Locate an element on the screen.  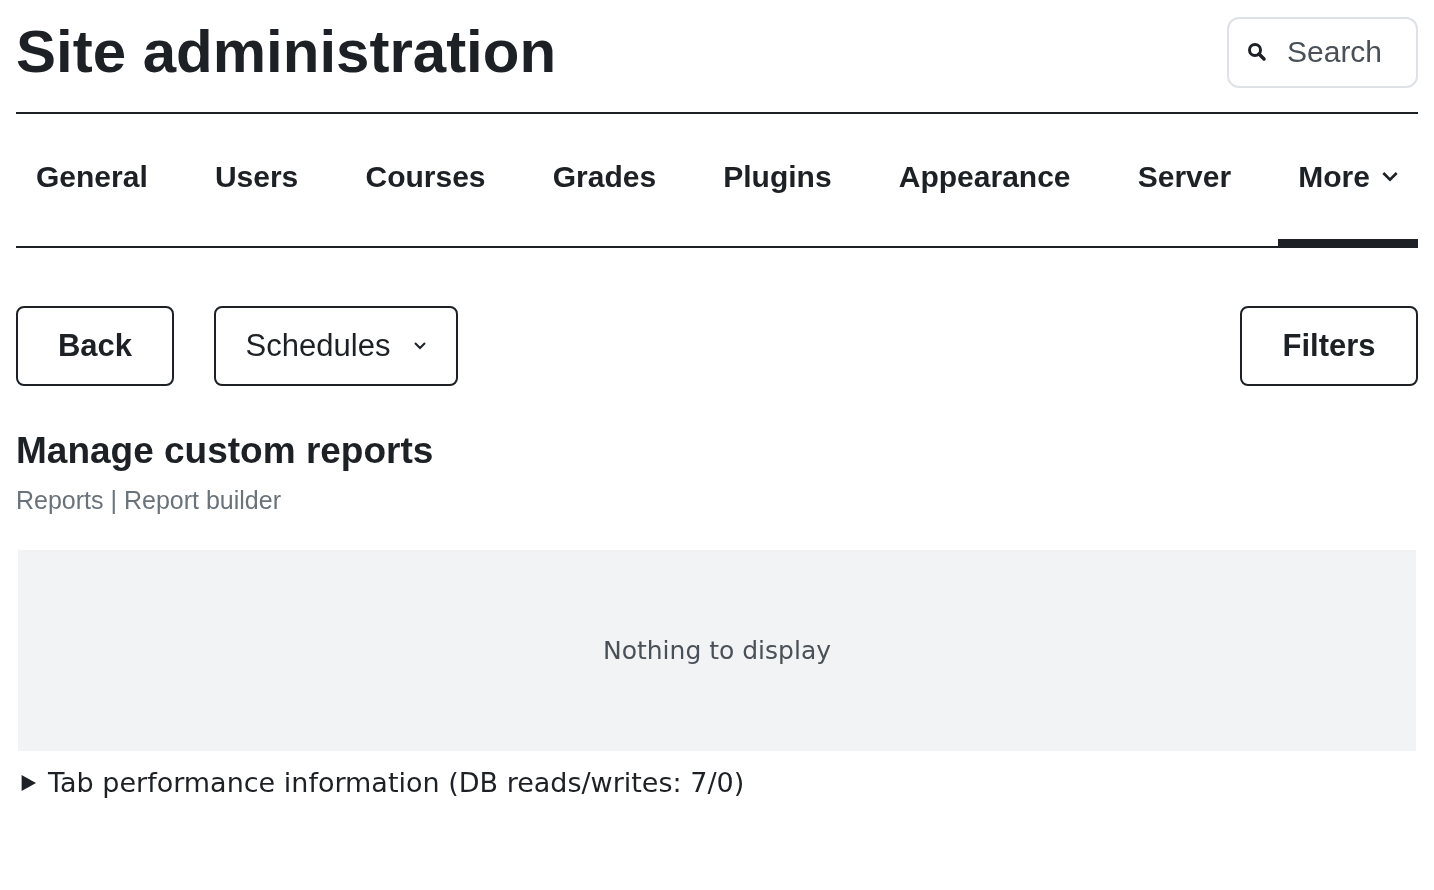
schedules-dropdown: Schedules is located at coordinates (336, 346).